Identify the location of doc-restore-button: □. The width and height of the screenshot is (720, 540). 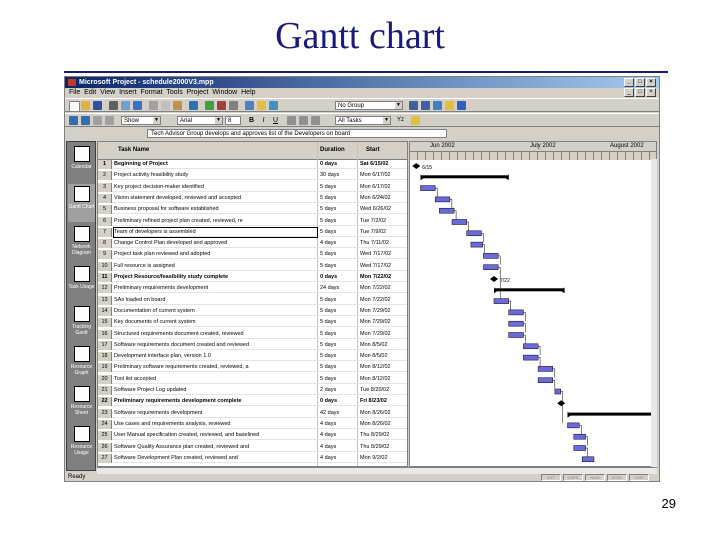
(640, 92).